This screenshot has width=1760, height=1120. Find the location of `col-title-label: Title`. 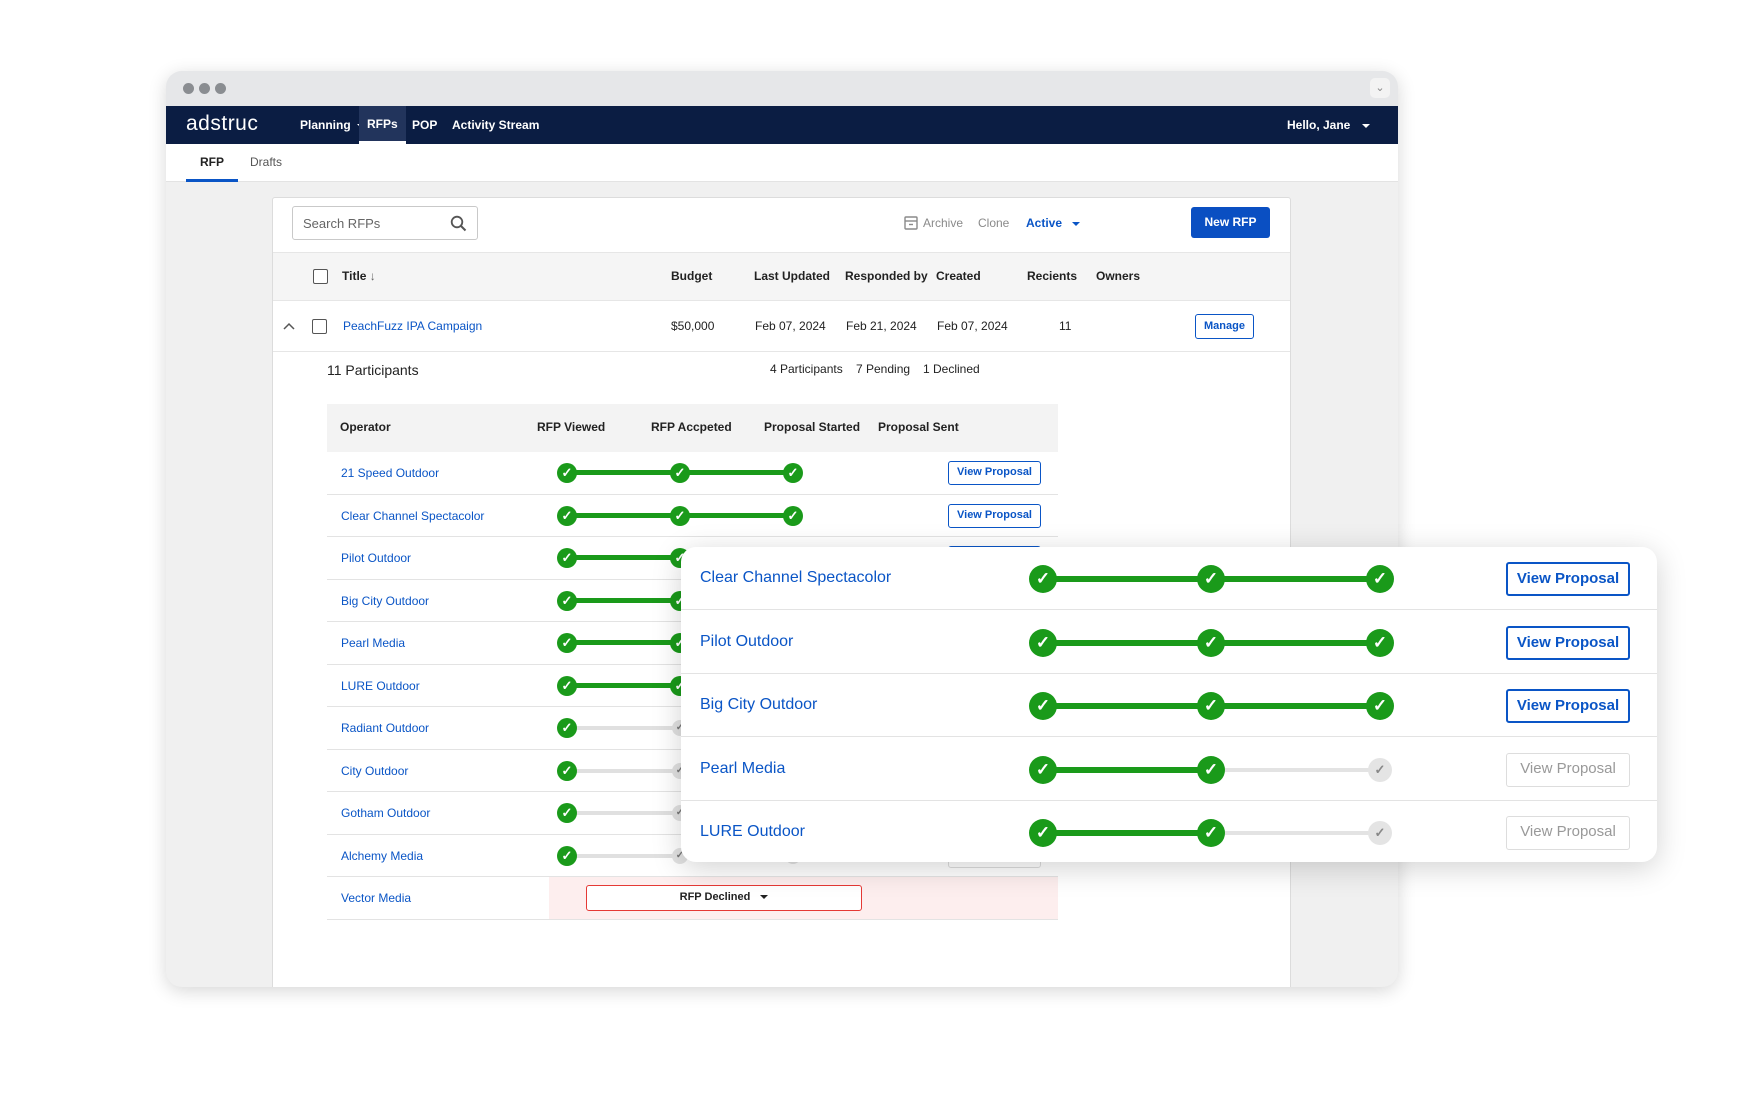

col-title-label: Title is located at coordinates (354, 276).